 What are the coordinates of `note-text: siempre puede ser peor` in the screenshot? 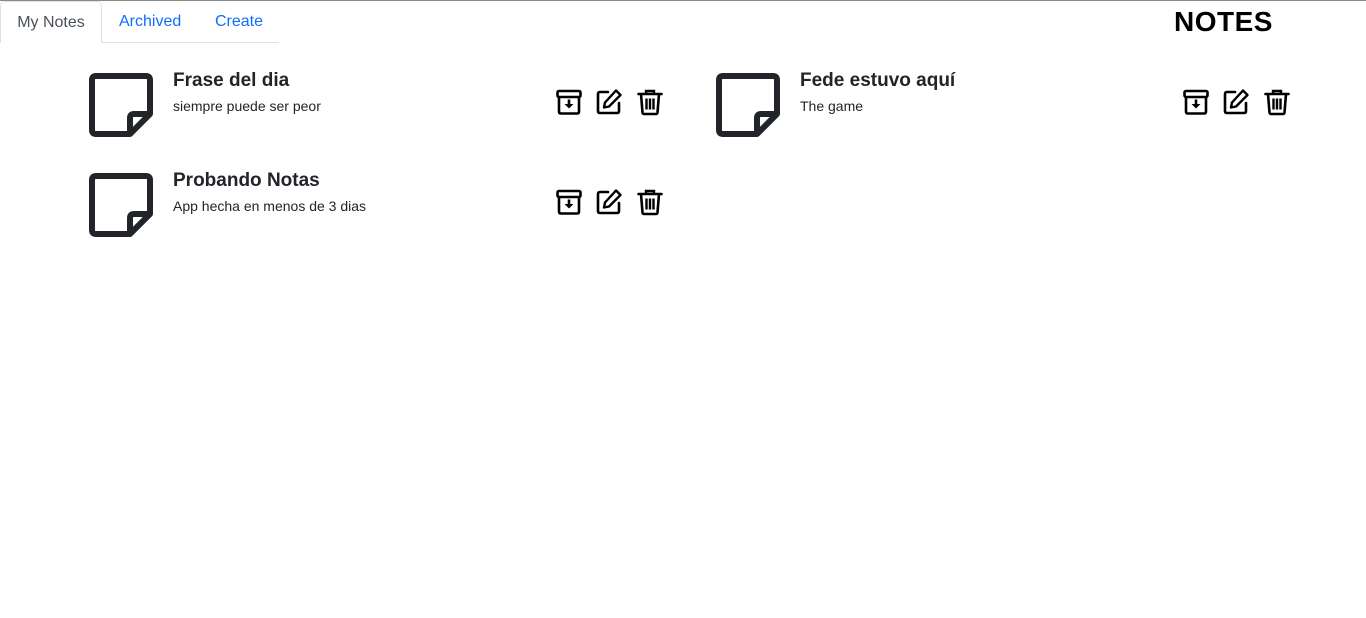 It's located at (247, 106).